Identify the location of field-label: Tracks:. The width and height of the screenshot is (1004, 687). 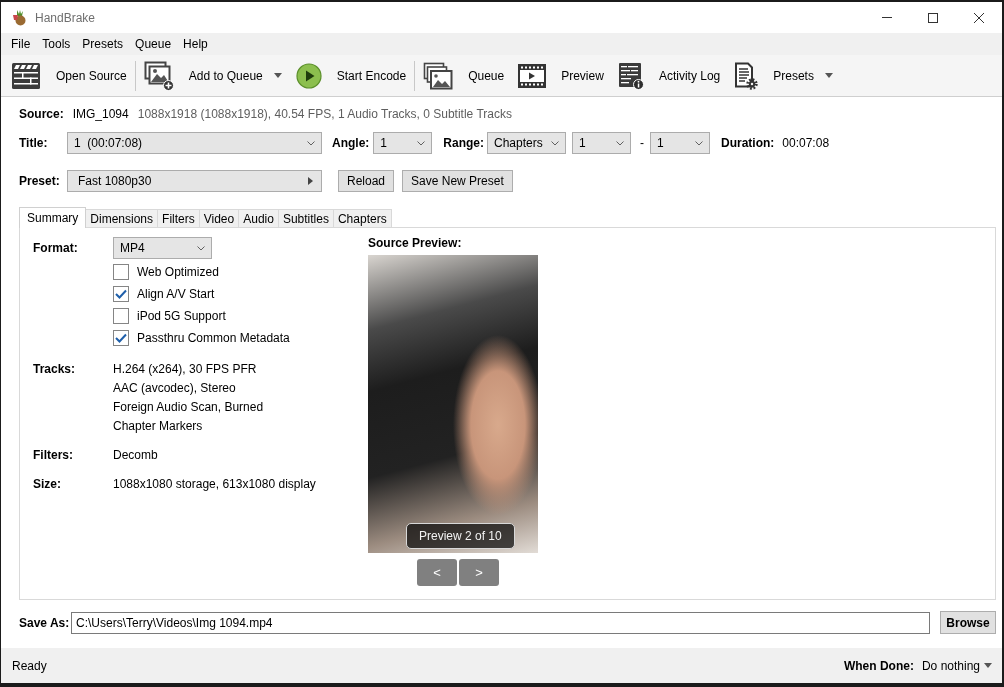
(55, 369).